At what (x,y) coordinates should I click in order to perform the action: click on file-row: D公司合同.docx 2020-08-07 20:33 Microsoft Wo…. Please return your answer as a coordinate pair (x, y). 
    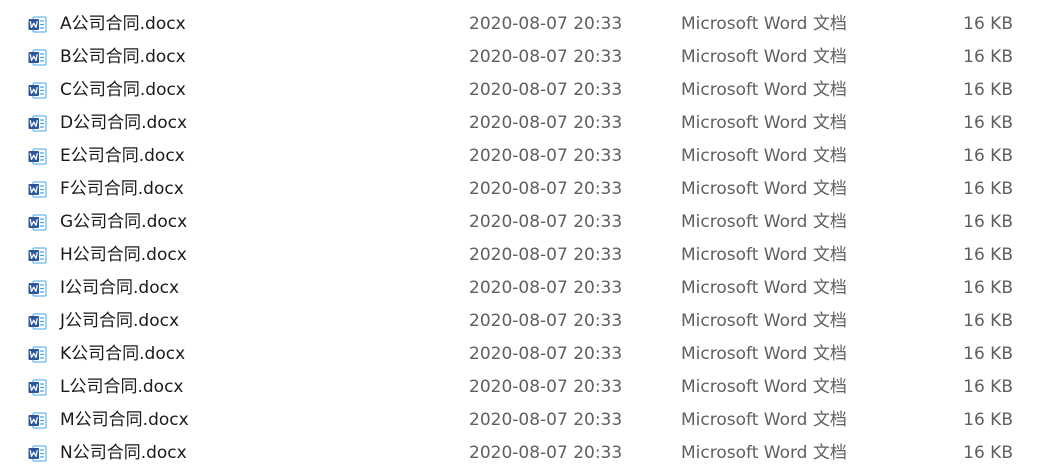
    Looking at the image, I should click on (522, 123).